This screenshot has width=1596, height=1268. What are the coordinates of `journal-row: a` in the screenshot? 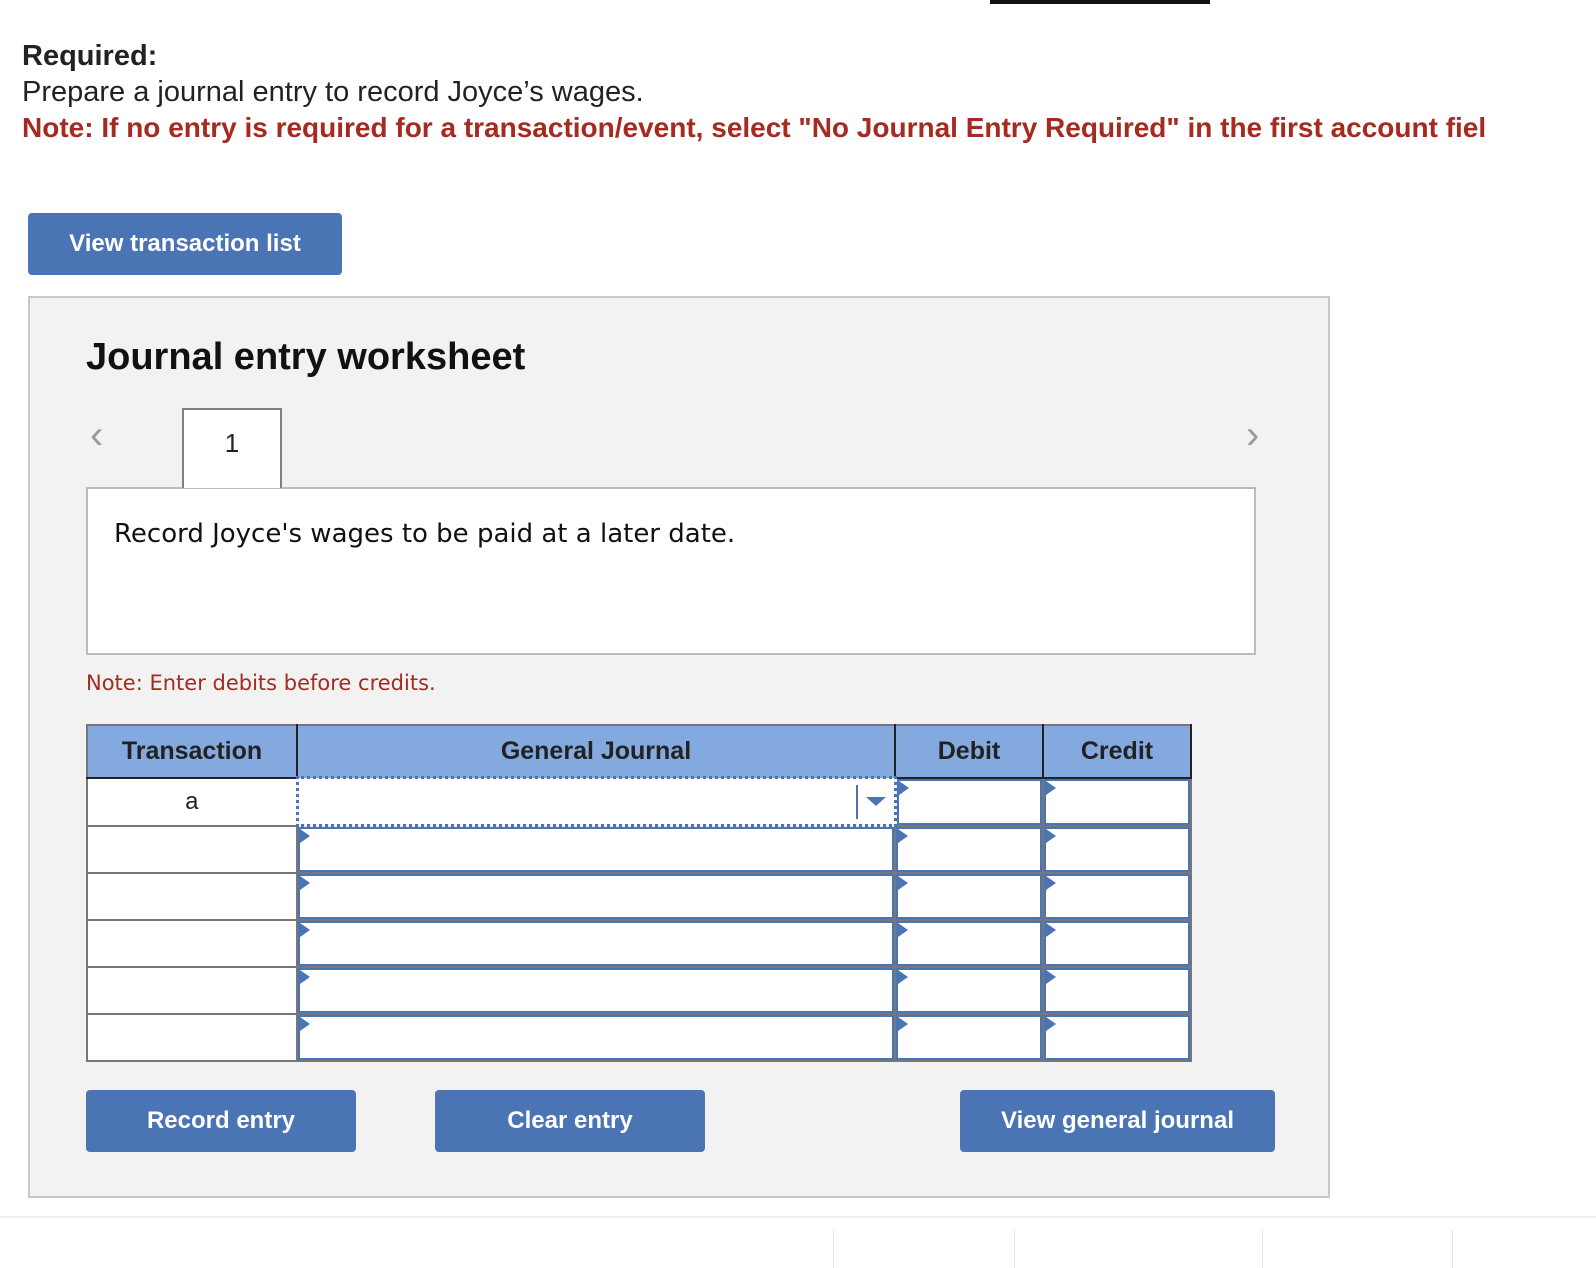 It's located at (639, 801).